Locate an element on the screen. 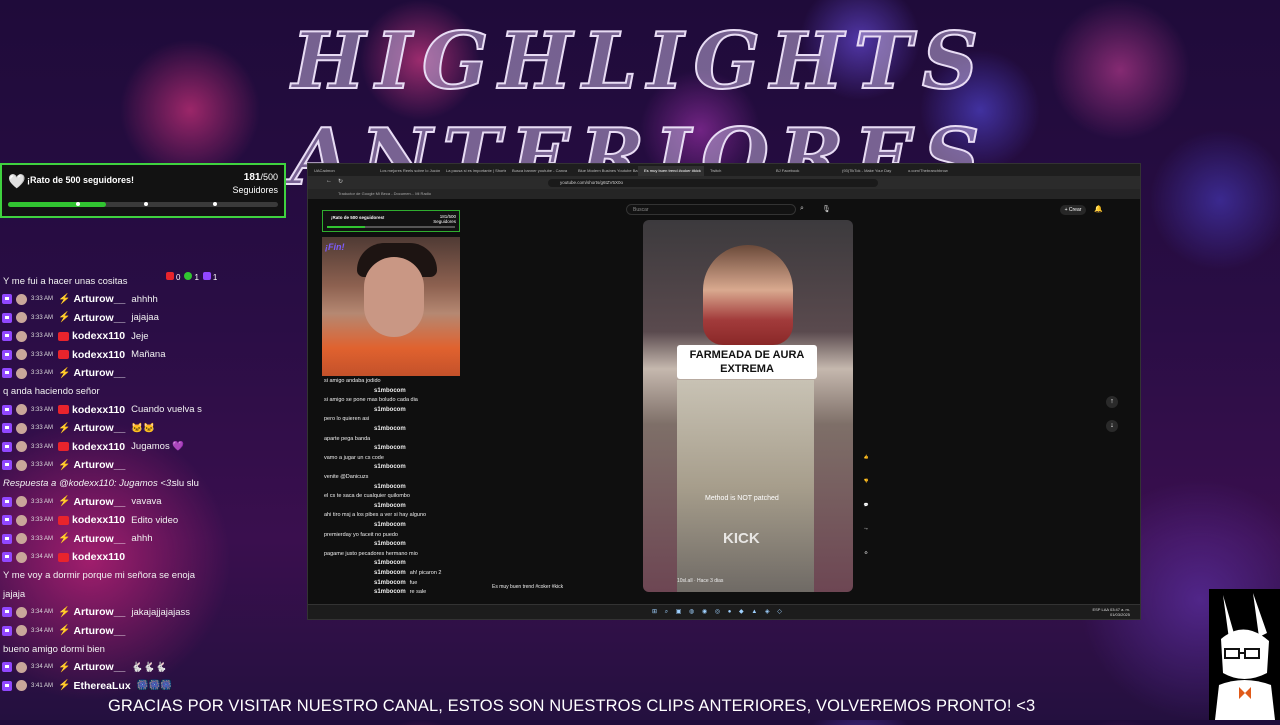  browser-tab: Es muy buen trend #coker #kick is located at coordinates (671, 171).